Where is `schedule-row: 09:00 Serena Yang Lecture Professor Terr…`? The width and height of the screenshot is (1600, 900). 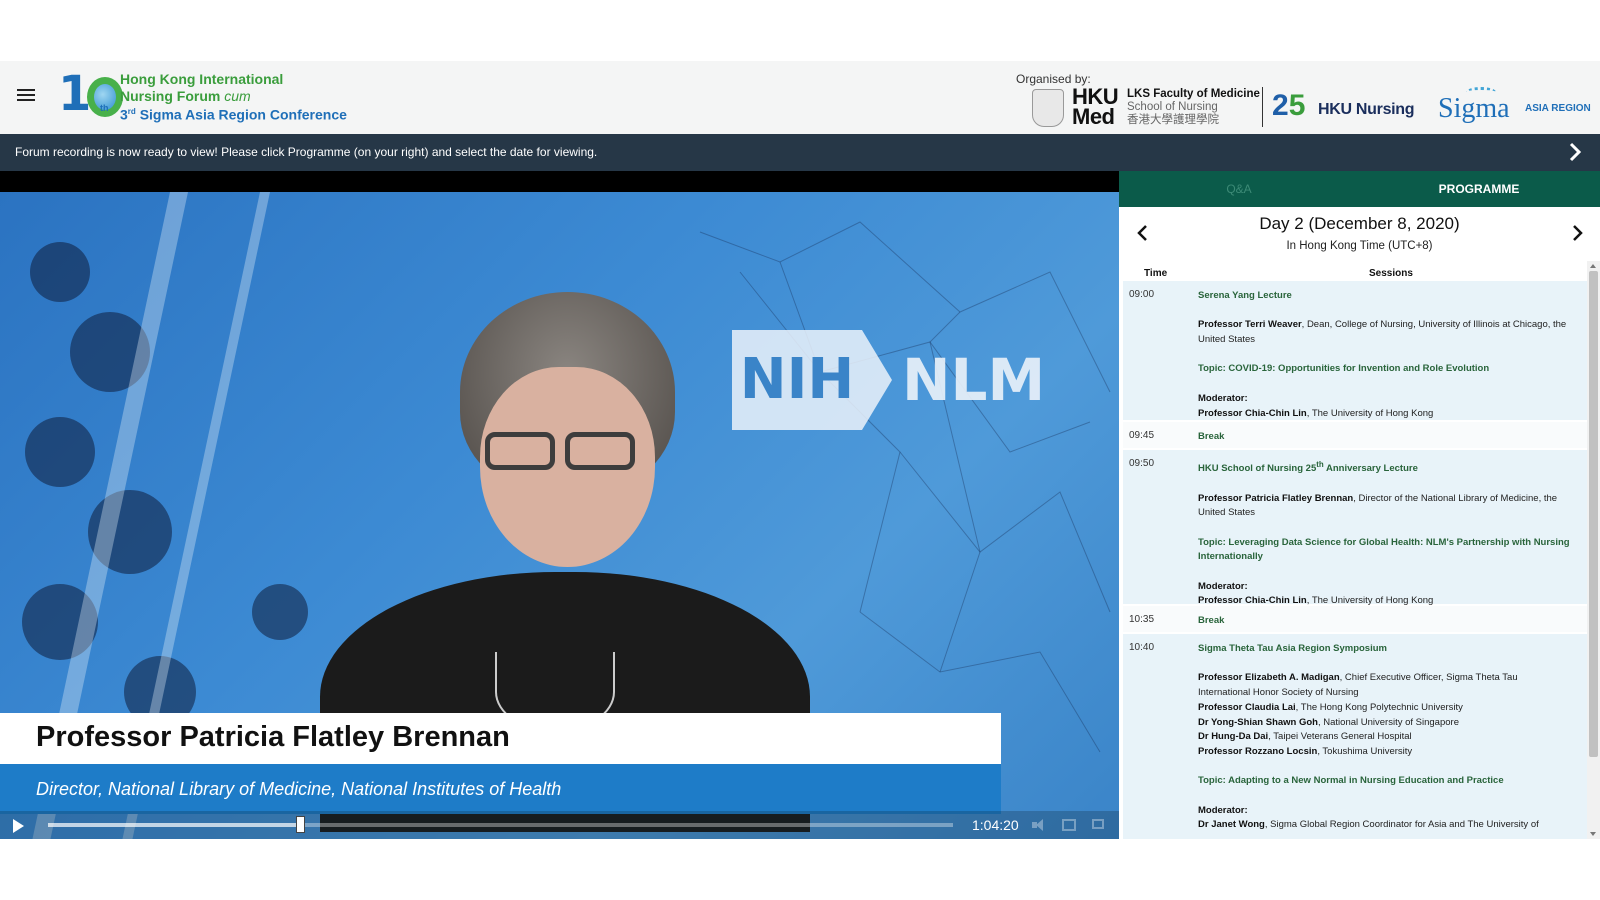 schedule-row: 09:00 Serena Yang Lecture Professor Terr… is located at coordinates (1356, 350).